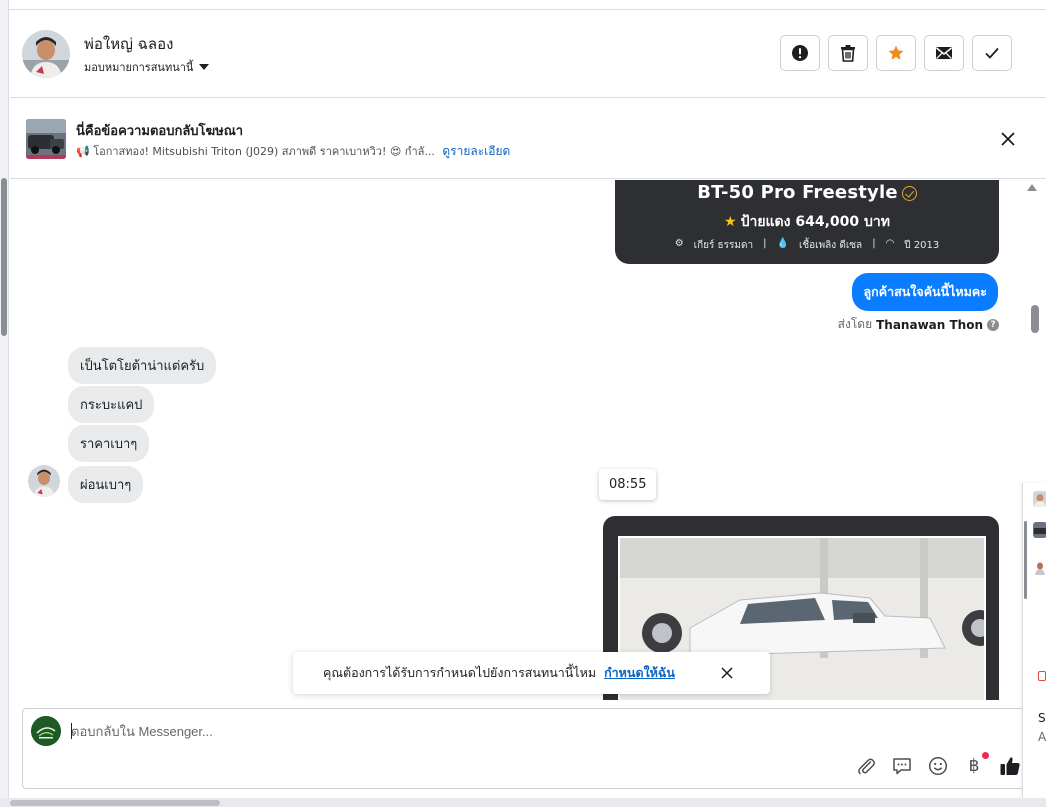 Image resolution: width=1046 pixels, height=807 pixels. I want to click on car-title-line: BT-50 Pro Freestyle, so click(807, 192).